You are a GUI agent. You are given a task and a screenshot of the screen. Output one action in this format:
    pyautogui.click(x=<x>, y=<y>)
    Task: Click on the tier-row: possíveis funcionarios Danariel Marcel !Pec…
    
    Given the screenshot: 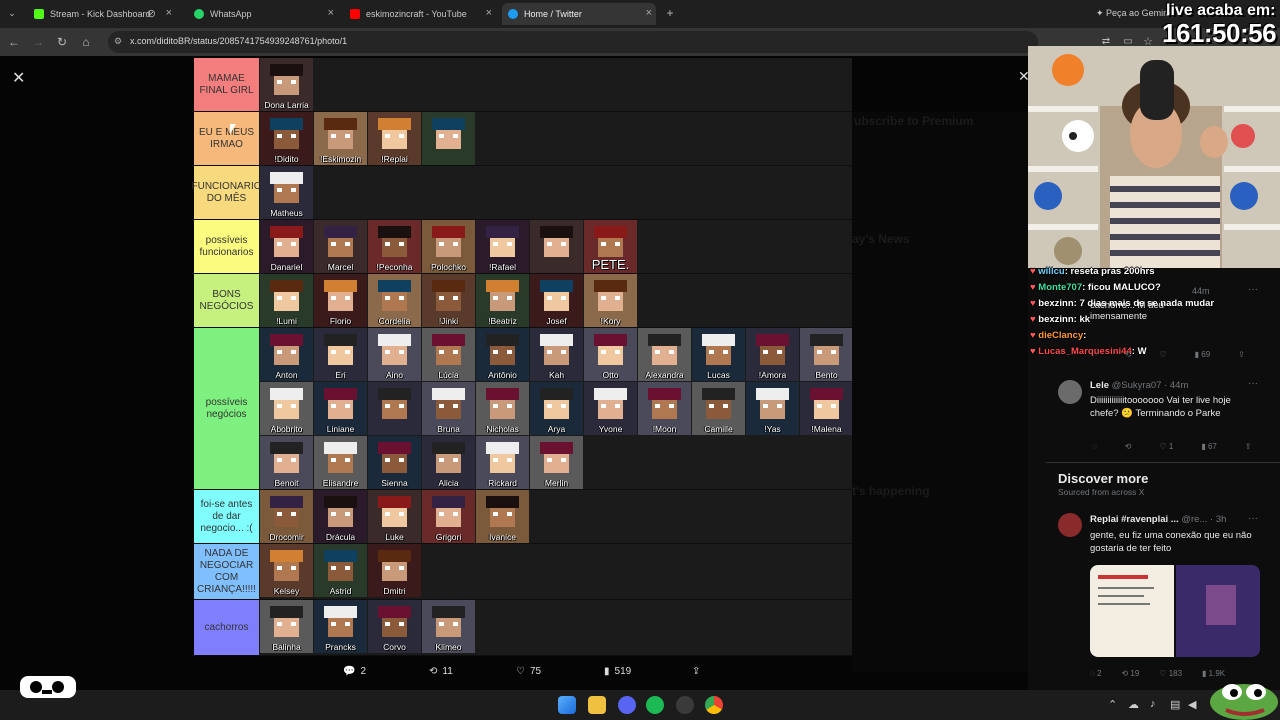 What is the action you would take?
    pyautogui.click(x=523, y=247)
    